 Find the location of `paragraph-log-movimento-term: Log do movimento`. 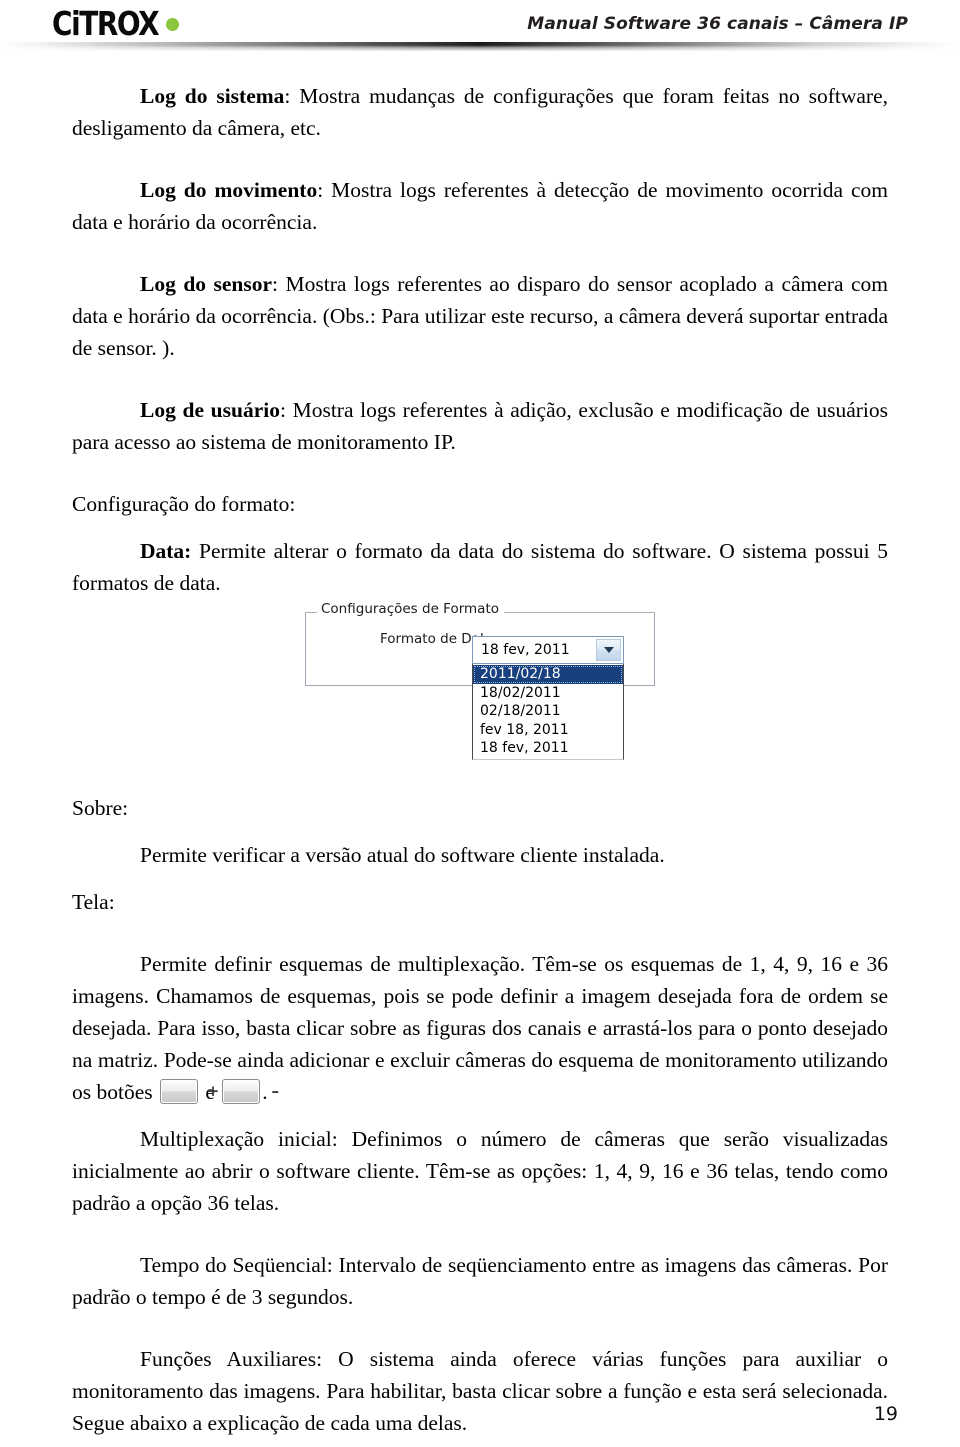

paragraph-log-movimento-term: Log do movimento is located at coordinates (229, 190).